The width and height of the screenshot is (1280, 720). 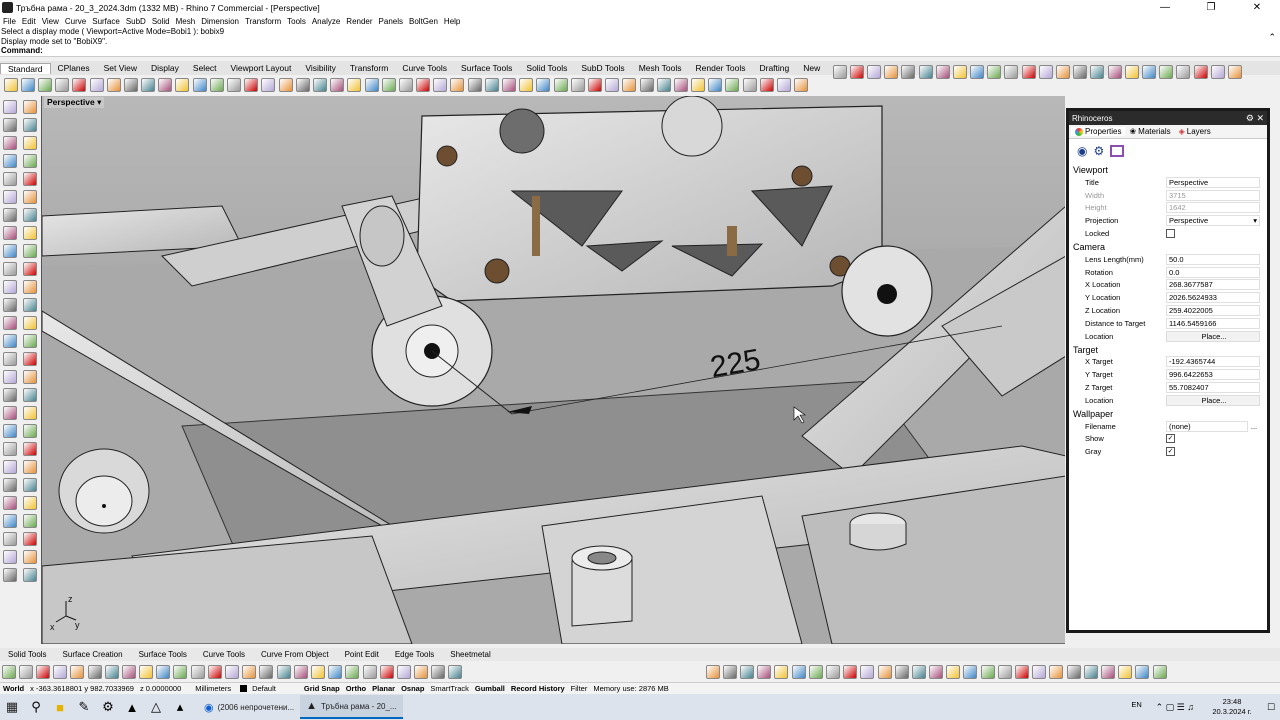 I want to click on toolbar-tab-visibility: Visibility, so click(x=320, y=68).